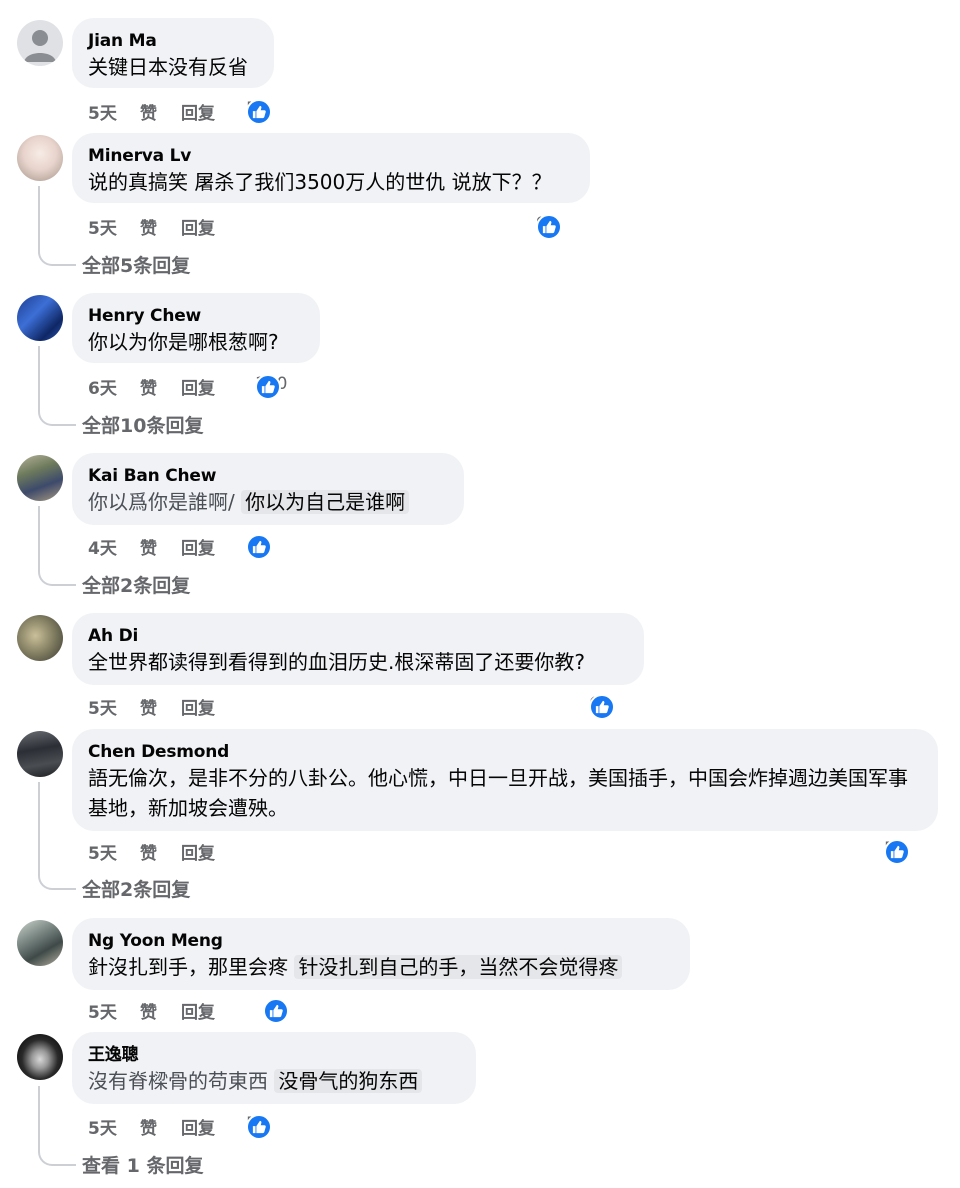  I want to click on commenter-name: Kai Ban Chew, so click(268, 476).